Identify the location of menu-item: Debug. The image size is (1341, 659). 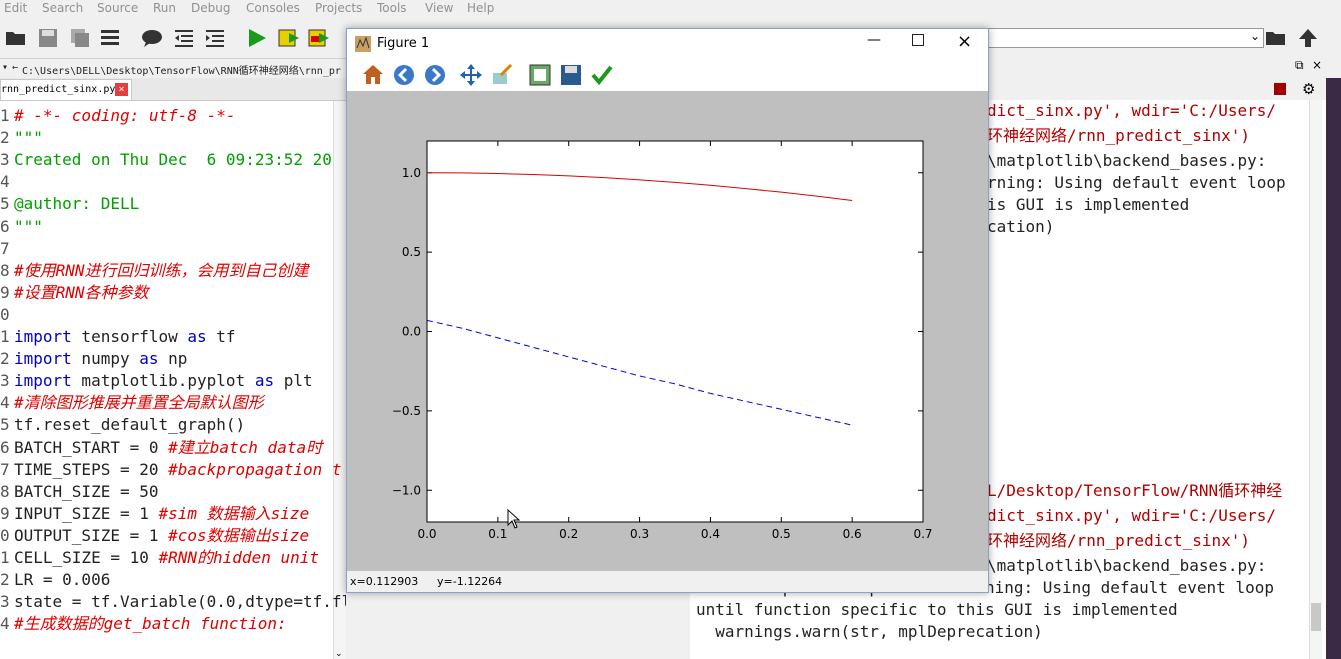
(210, 8).